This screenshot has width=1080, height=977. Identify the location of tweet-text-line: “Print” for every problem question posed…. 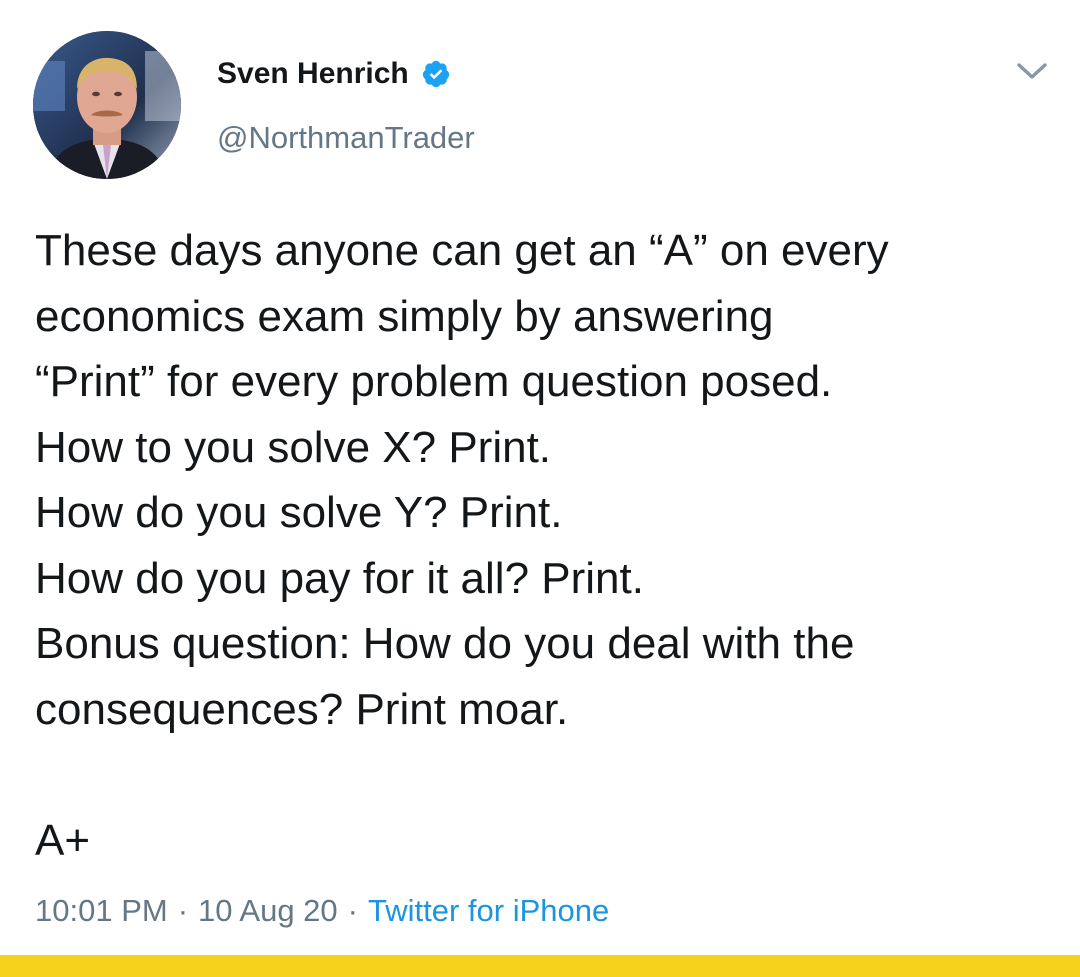
(434, 381).